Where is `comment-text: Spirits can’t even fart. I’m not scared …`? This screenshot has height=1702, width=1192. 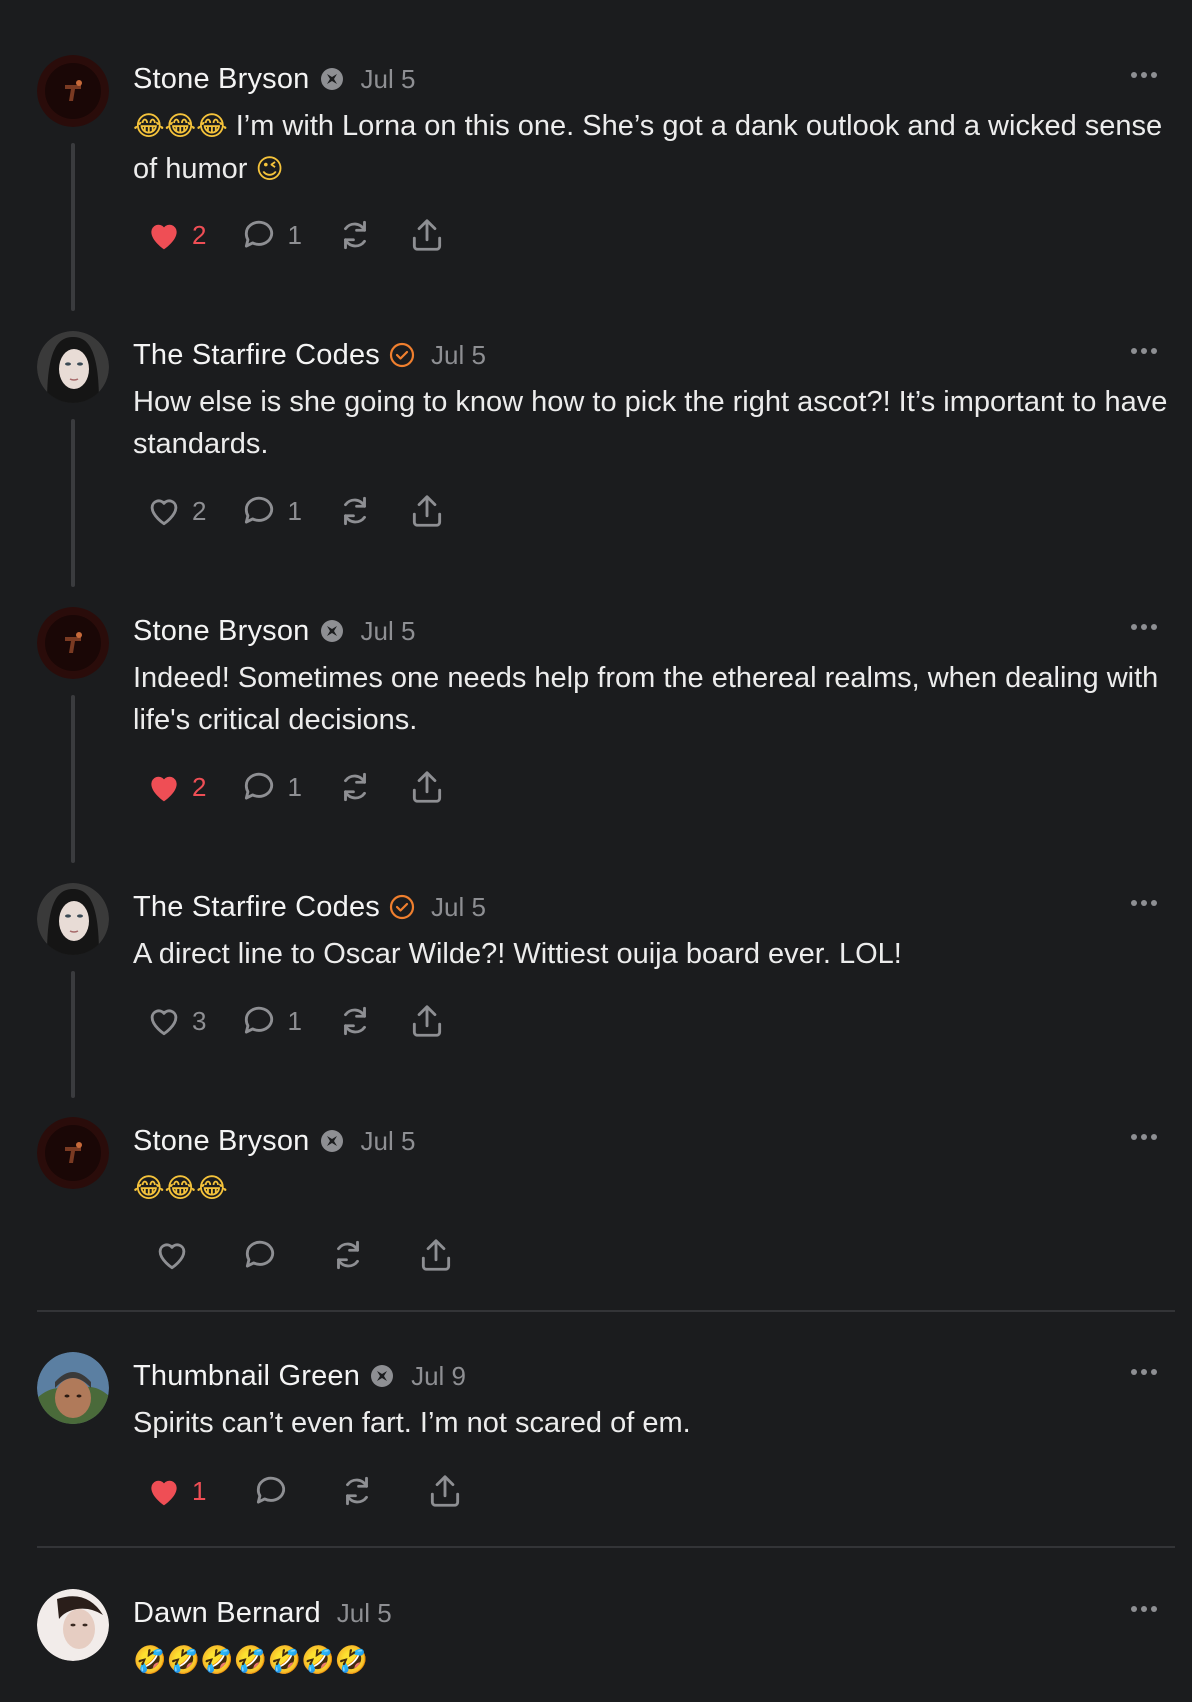 comment-text: Spirits can’t even fart. I’m not scared … is located at coordinates (412, 1423).